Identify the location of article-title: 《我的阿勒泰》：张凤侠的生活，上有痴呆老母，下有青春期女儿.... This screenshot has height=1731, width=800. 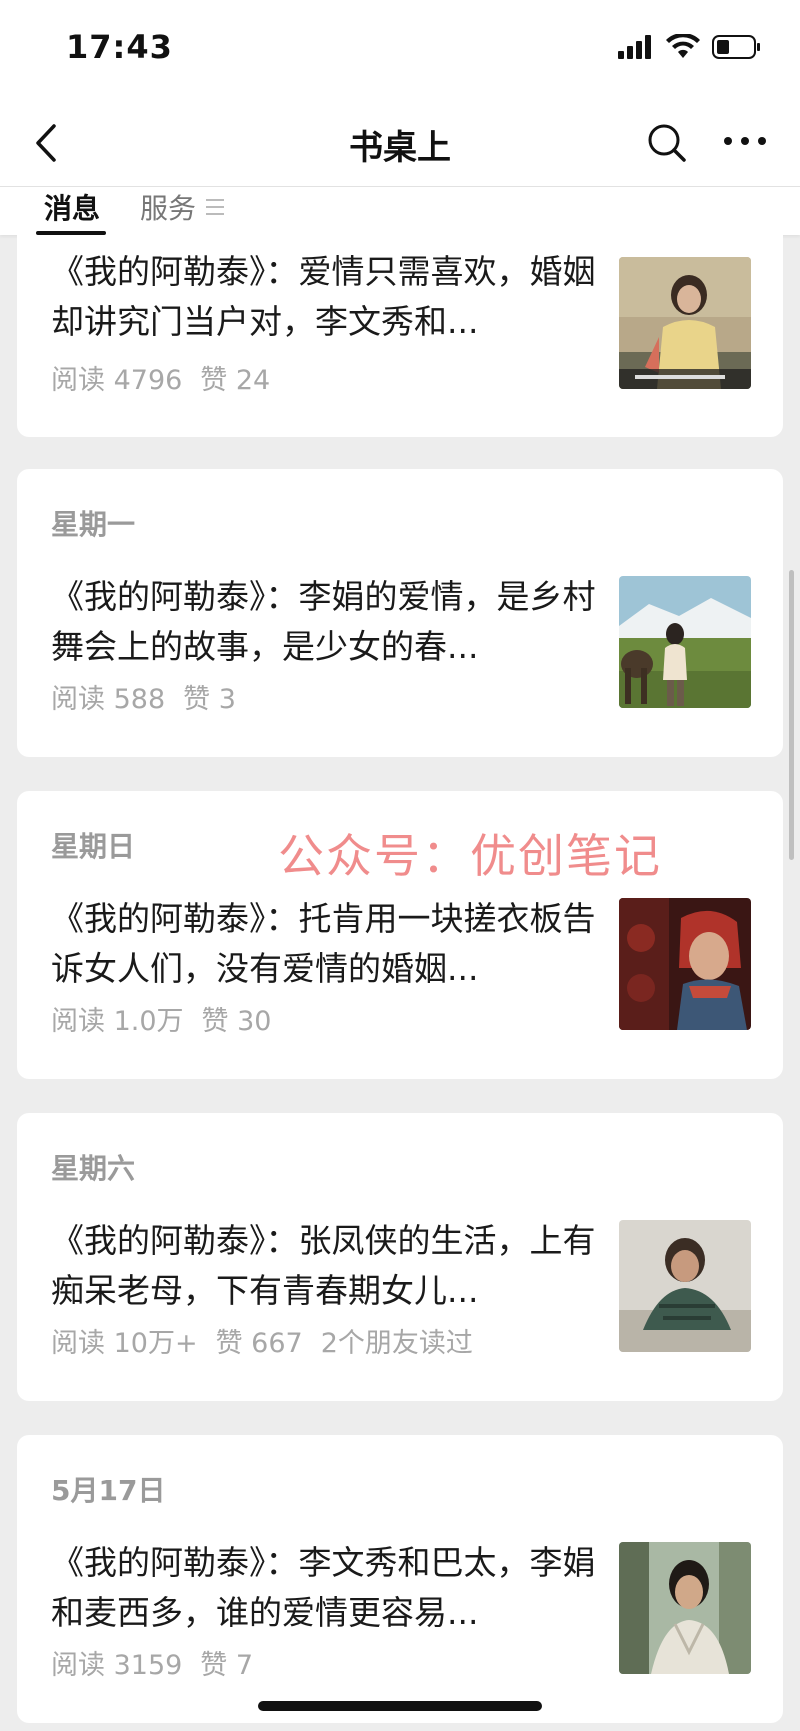
(331, 1266).